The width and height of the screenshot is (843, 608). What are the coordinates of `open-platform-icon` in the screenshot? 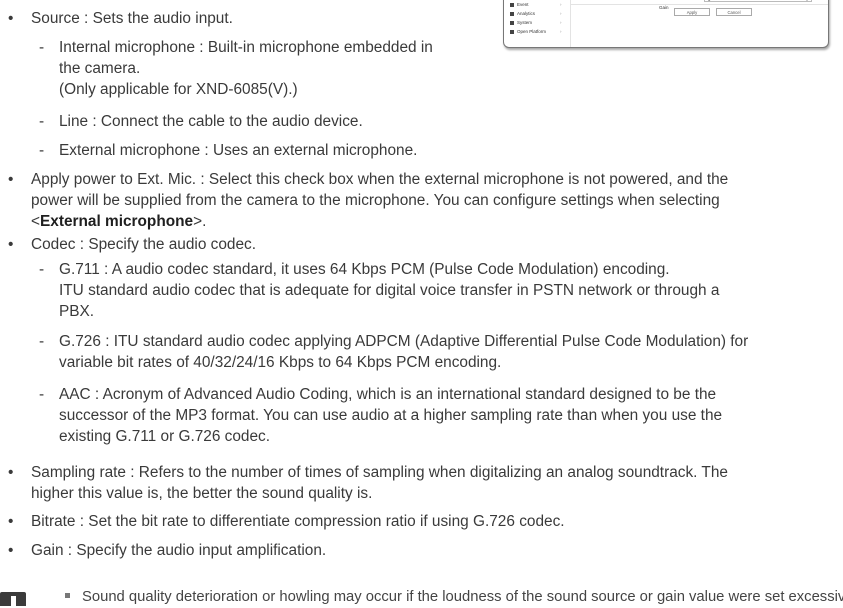 It's located at (512, 31).